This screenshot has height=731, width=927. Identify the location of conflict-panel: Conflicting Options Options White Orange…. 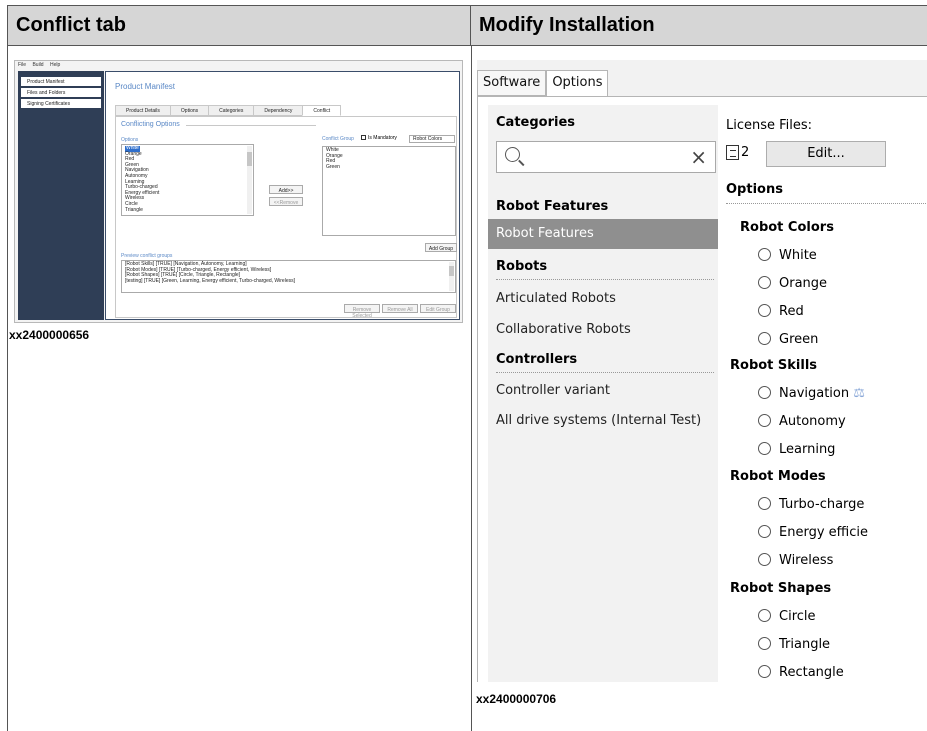
(286, 217).